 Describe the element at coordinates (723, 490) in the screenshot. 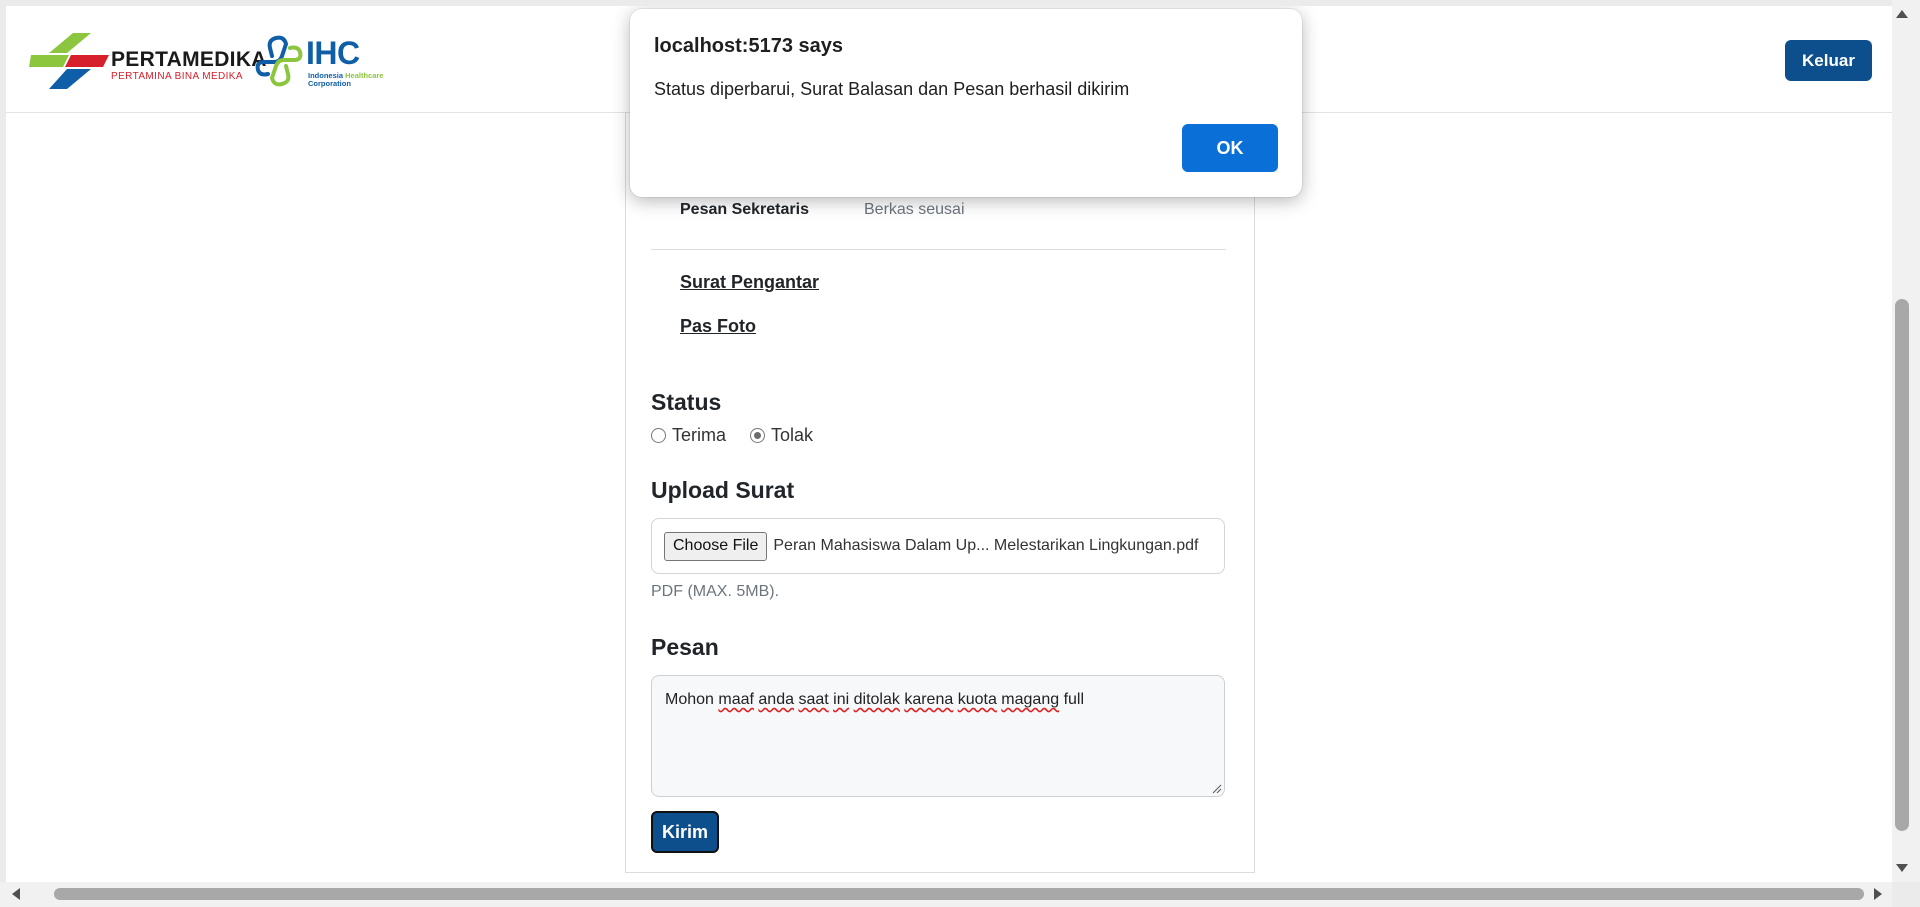

I see `upload-title: Upload Surat` at that location.